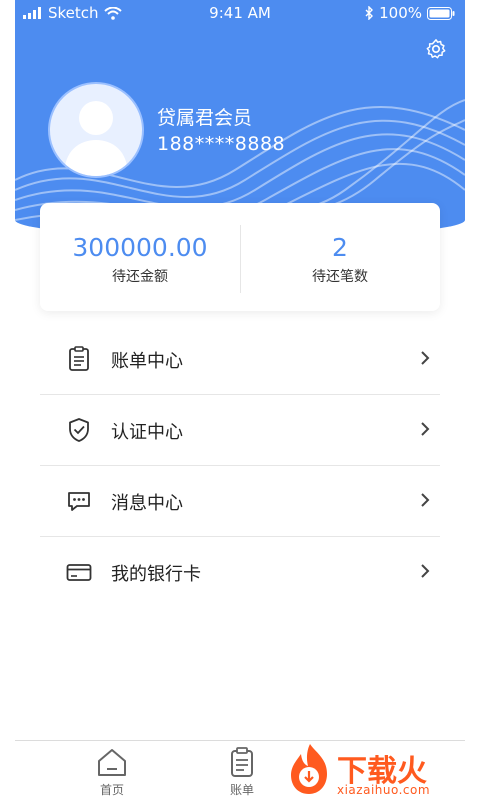  Describe the element at coordinates (384, 790) in the screenshot. I see `watermark-url: xiazaihuo.com` at that location.